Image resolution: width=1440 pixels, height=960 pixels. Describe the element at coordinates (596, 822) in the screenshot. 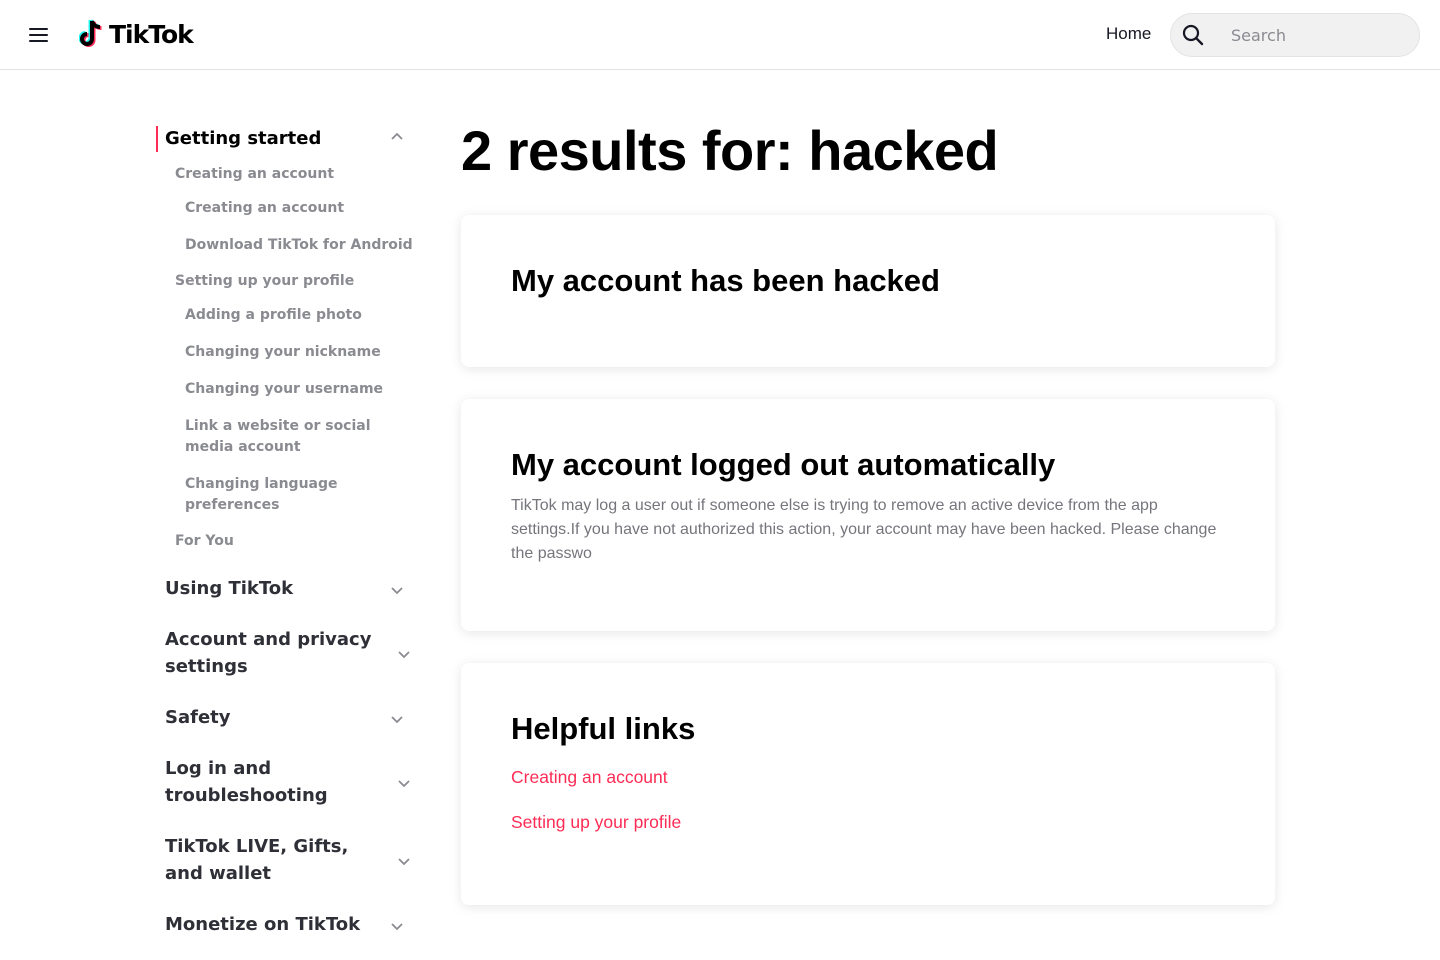

I see `helpful-link-setting-up-profile: Setting up your profile` at that location.